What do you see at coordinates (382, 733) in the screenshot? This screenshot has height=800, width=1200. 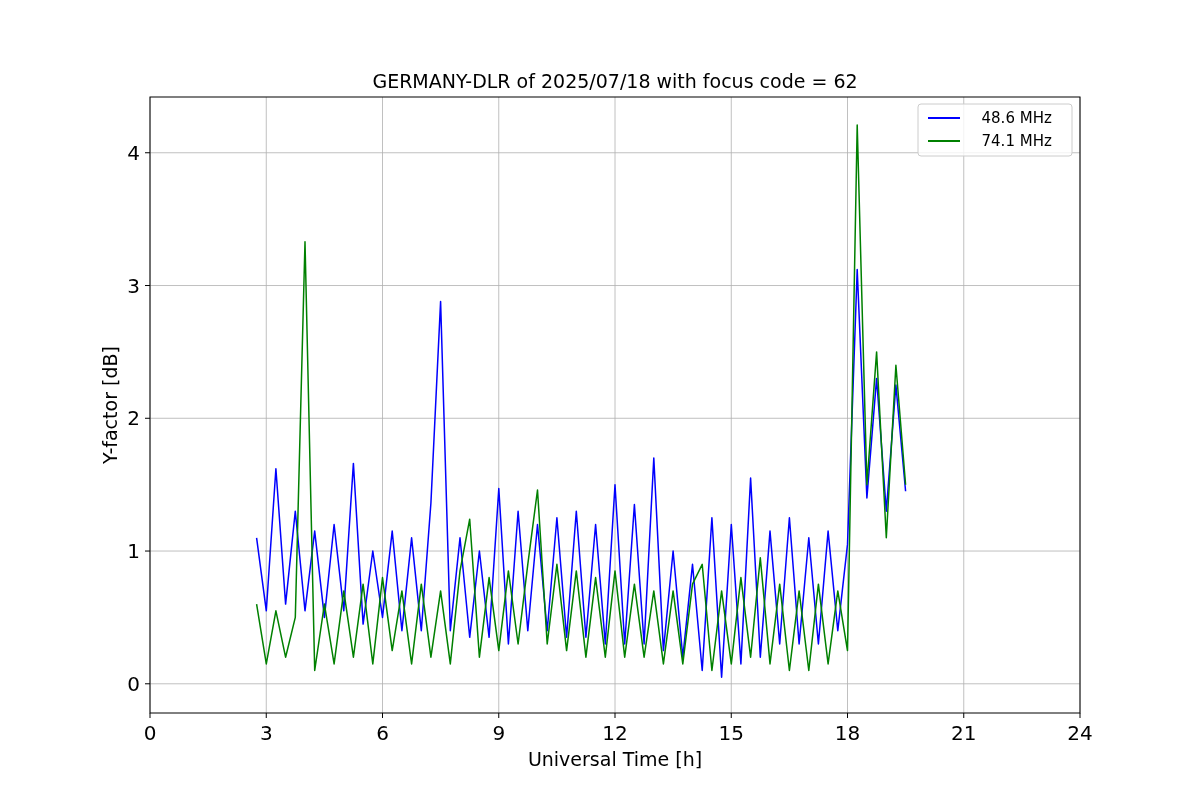 I see `tick-label: 6` at bounding box center [382, 733].